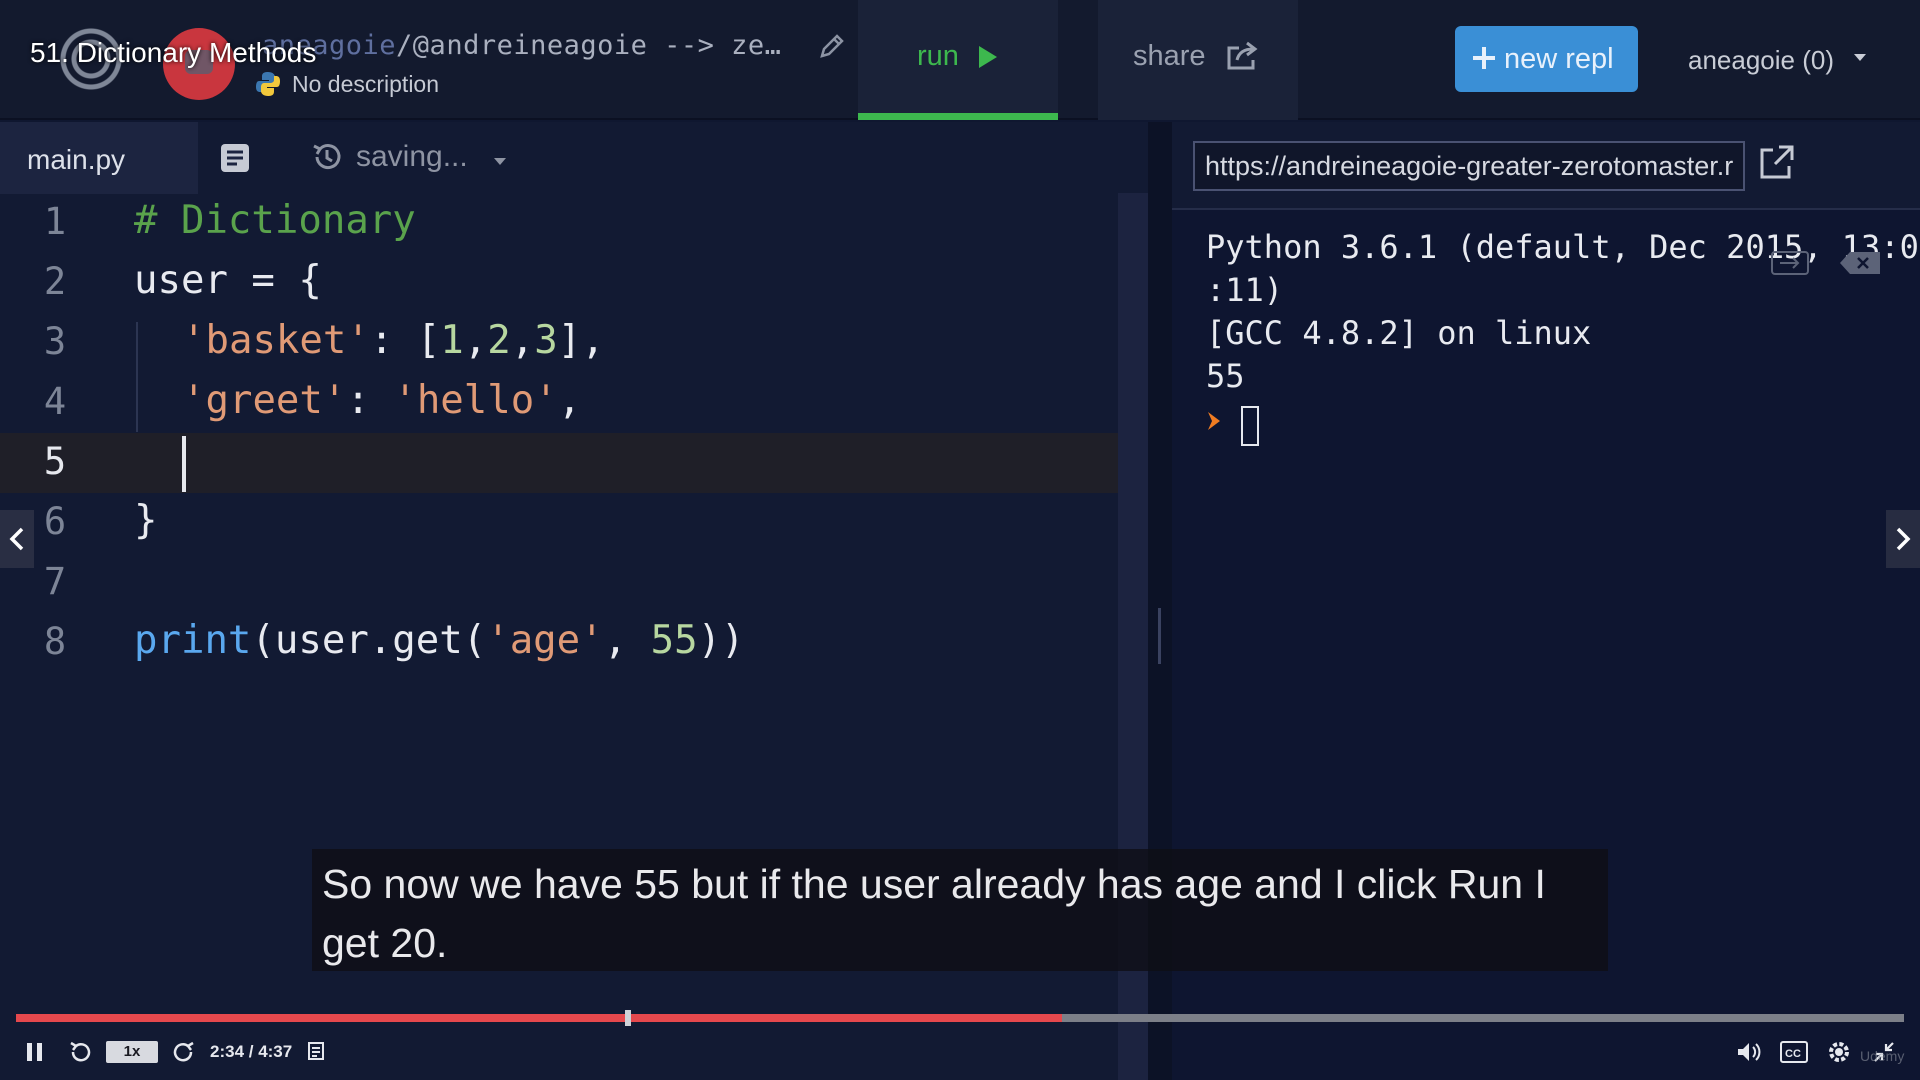 The image size is (1920, 1080). I want to click on code-number: 55, so click(674, 640).